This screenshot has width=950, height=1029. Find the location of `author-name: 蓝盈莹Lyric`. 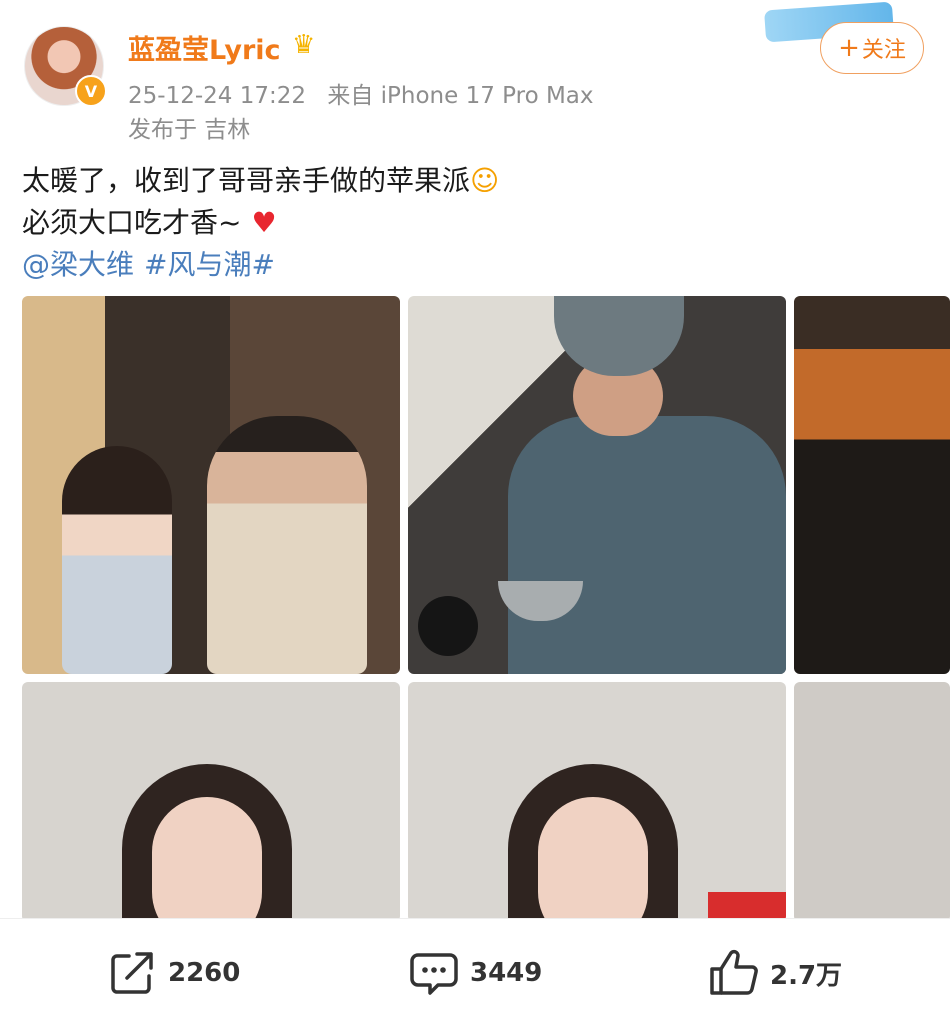

author-name: 蓝盈莹Lyric is located at coordinates (204, 47).